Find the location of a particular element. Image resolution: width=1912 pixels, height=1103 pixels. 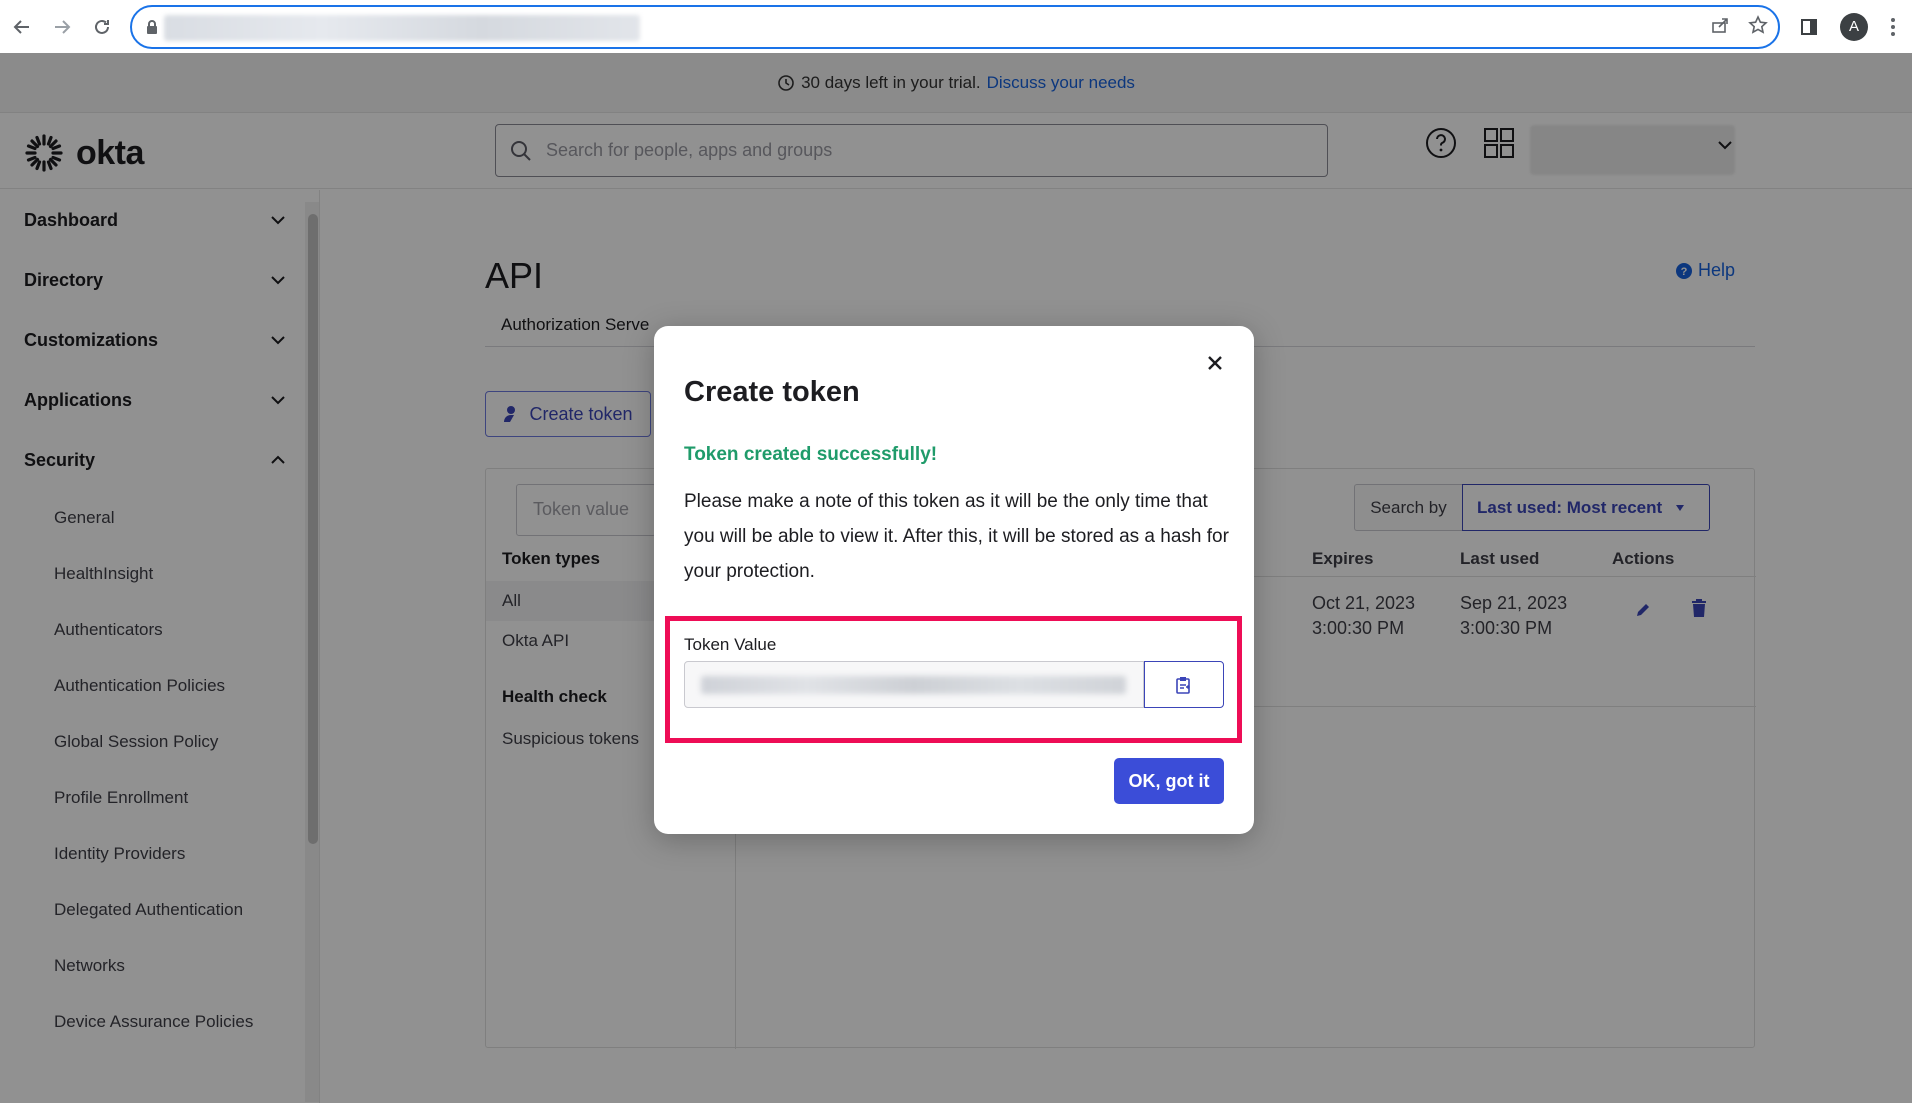

close-icon is located at coordinates (1215, 363).